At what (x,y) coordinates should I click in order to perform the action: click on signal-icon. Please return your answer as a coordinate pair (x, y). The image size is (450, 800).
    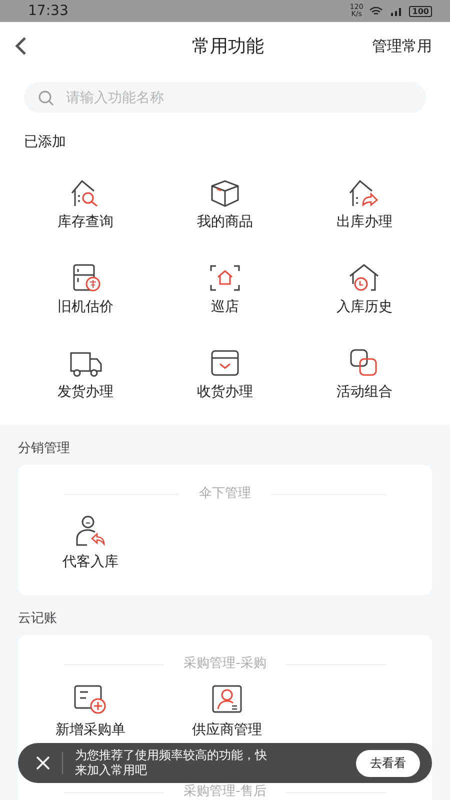
    Looking at the image, I should click on (396, 11).